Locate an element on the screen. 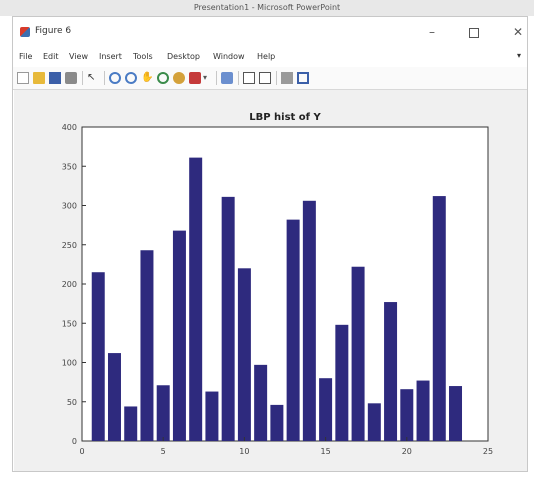 Image resolution: width=534 pixels, height=477 pixels. menu-edit: Edit is located at coordinates (51, 56).